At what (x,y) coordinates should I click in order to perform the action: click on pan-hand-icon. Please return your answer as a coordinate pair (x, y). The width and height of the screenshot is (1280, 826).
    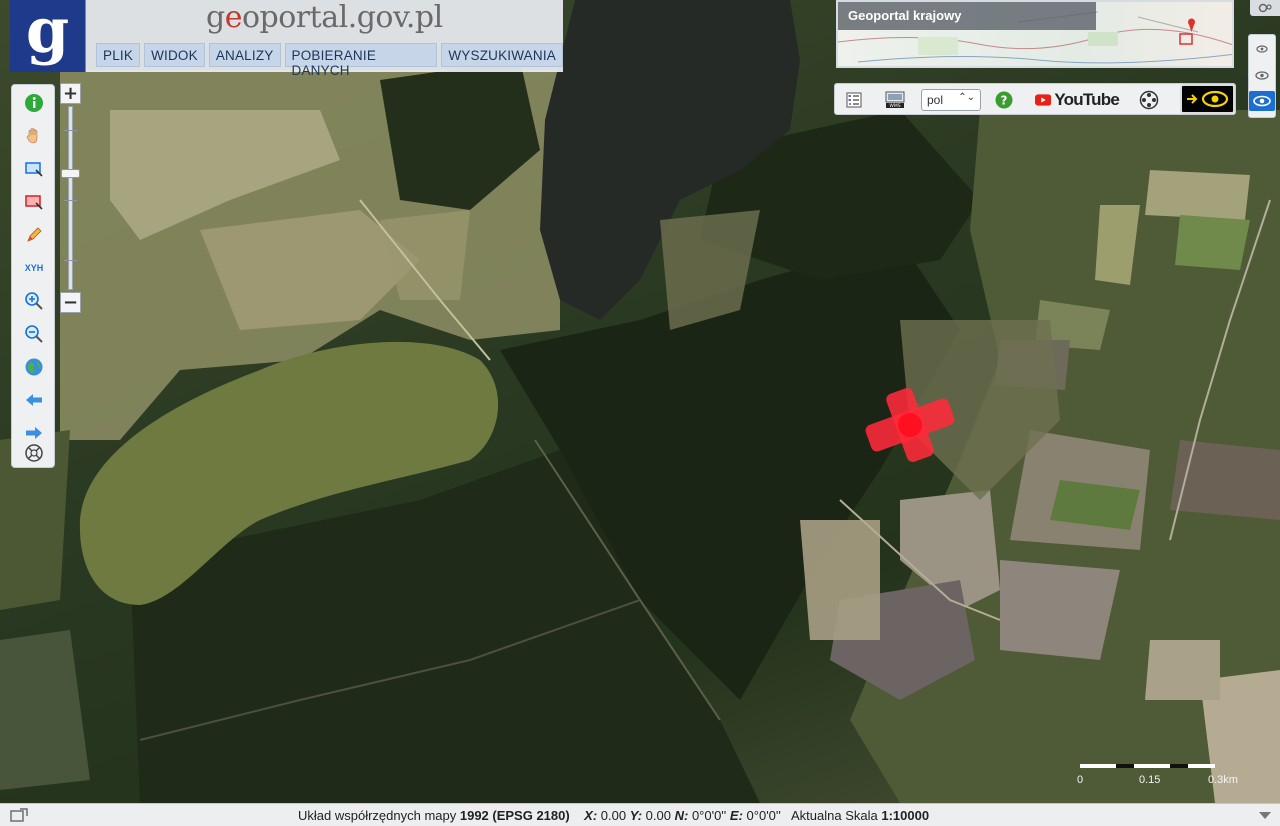
    Looking at the image, I should click on (34, 136).